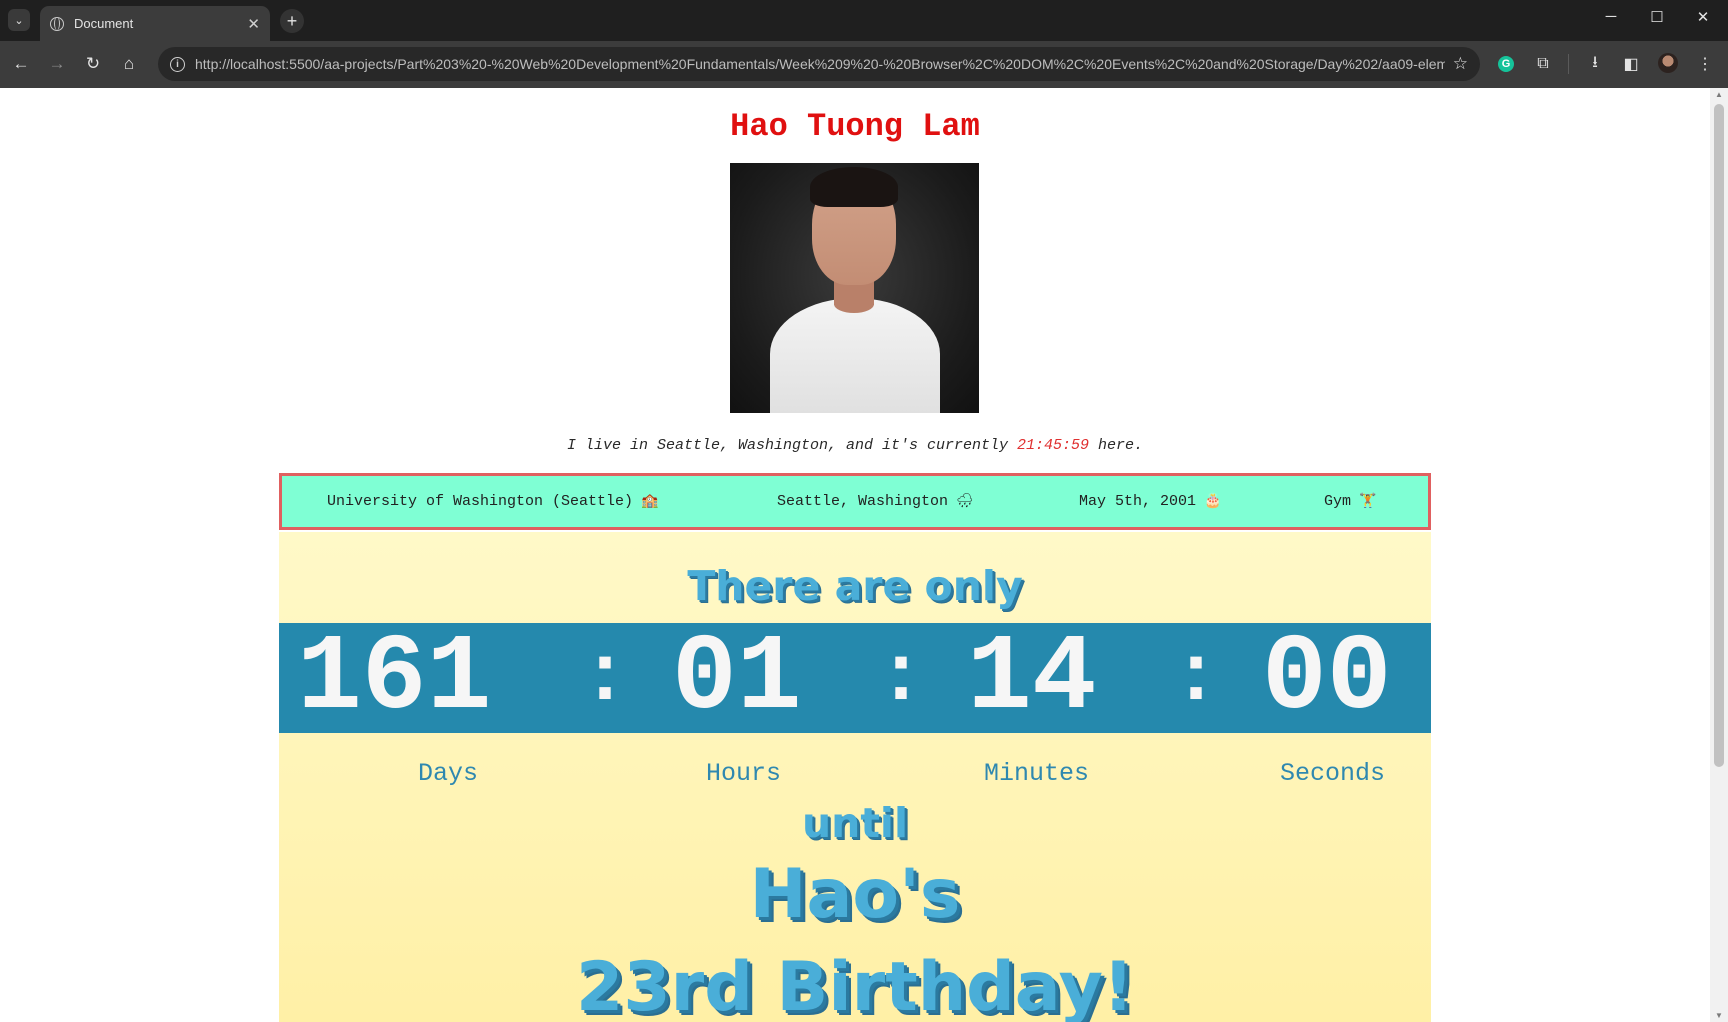 The width and height of the screenshot is (1728, 1022). What do you see at coordinates (854, 304) in the screenshot?
I see `photo-collar` at bounding box center [854, 304].